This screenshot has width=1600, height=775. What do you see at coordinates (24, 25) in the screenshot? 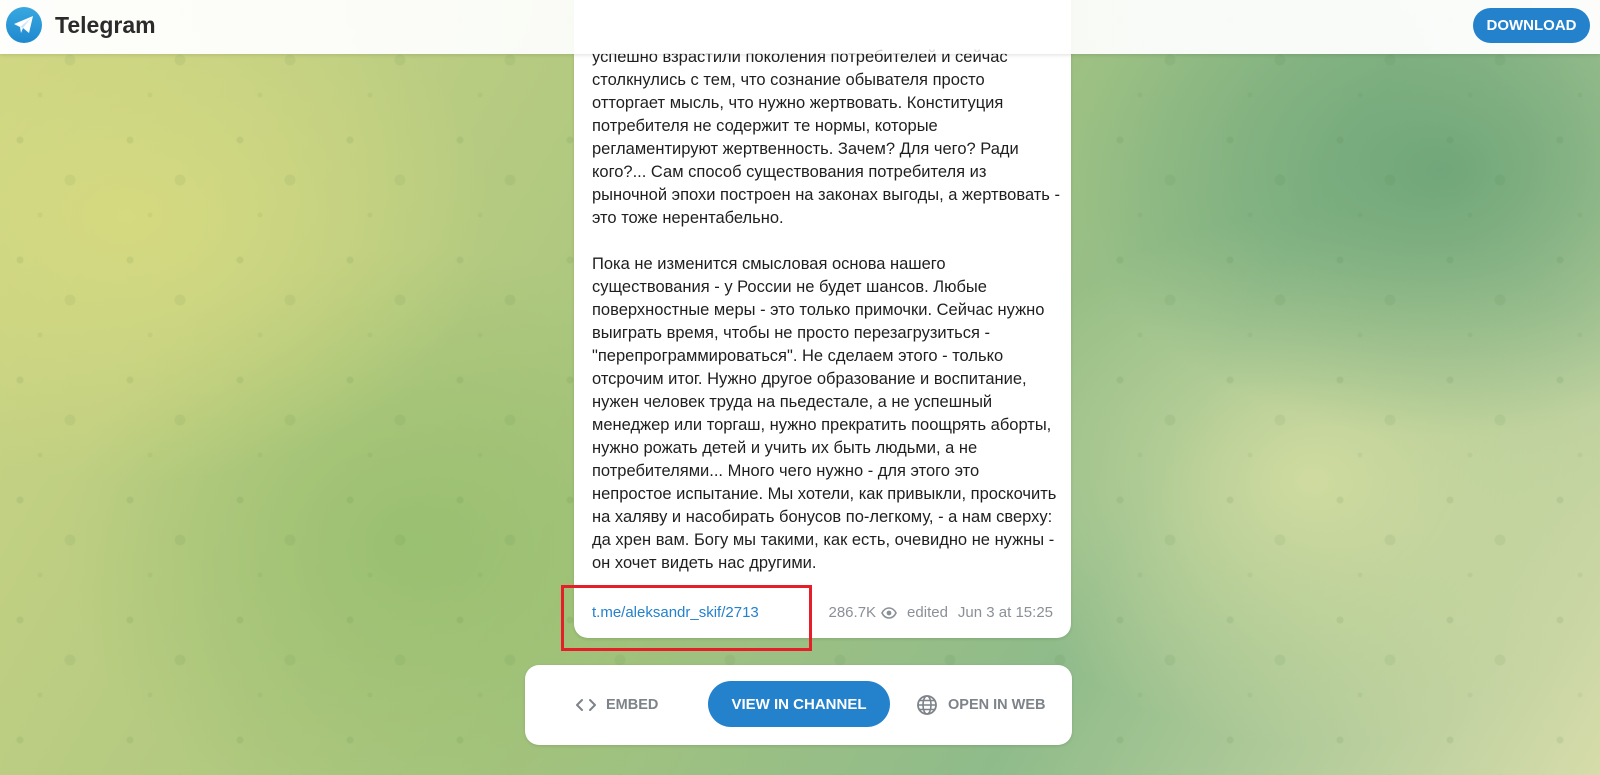
I see `paper-plane-icon` at bounding box center [24, 25].